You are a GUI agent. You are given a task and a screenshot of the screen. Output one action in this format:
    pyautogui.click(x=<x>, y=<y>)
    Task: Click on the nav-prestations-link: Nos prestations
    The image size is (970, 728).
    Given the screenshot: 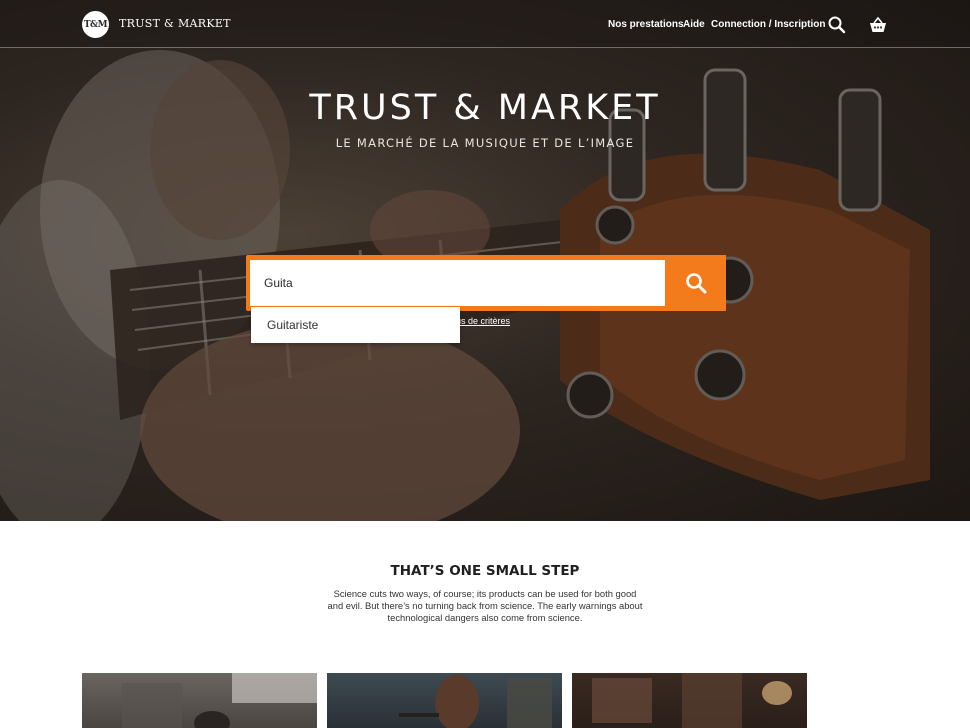 What is the action you would take?
    pyautogui.click(x=646, y=24)
    